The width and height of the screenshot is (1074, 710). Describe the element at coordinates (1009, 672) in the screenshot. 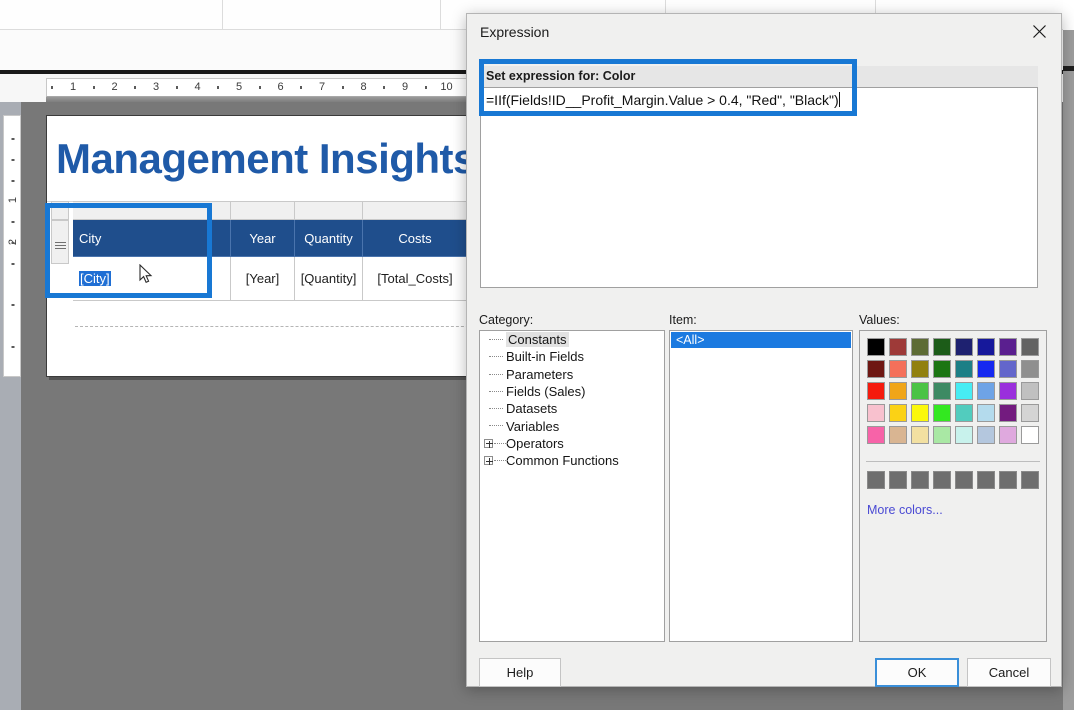

I see `cancel-button: Cancel` at that location.